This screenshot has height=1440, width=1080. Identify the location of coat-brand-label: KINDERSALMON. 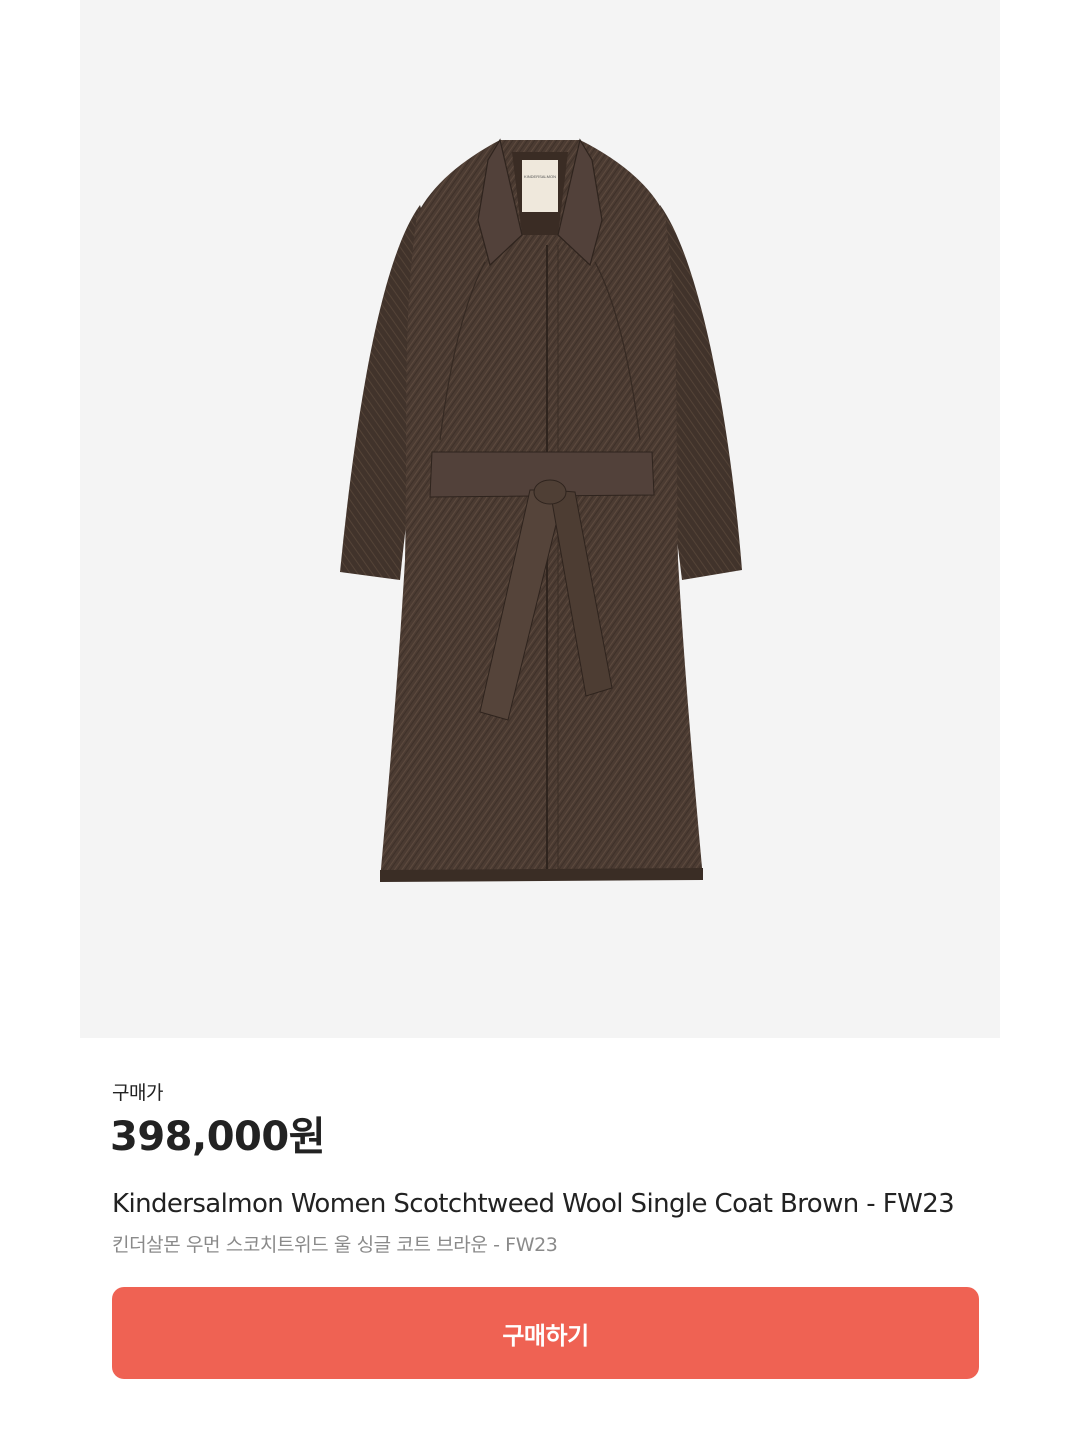
(540, 176).